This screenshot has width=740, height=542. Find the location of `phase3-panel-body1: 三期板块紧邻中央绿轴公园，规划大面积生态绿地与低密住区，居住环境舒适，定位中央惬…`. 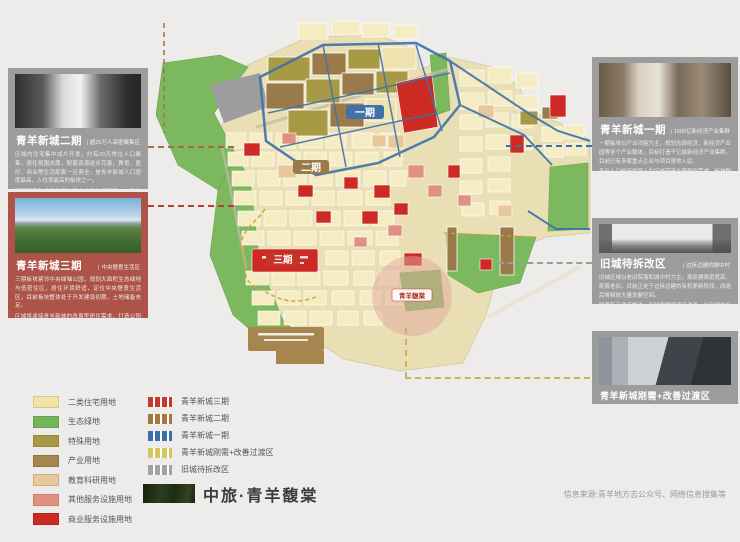

phase3-panel-body1: 三期板块紧邻中央绿轴公园，规划大面积生态绿地与低密住区，居住环境舒适，定位中央惬… is located at coordinates (78, 293).